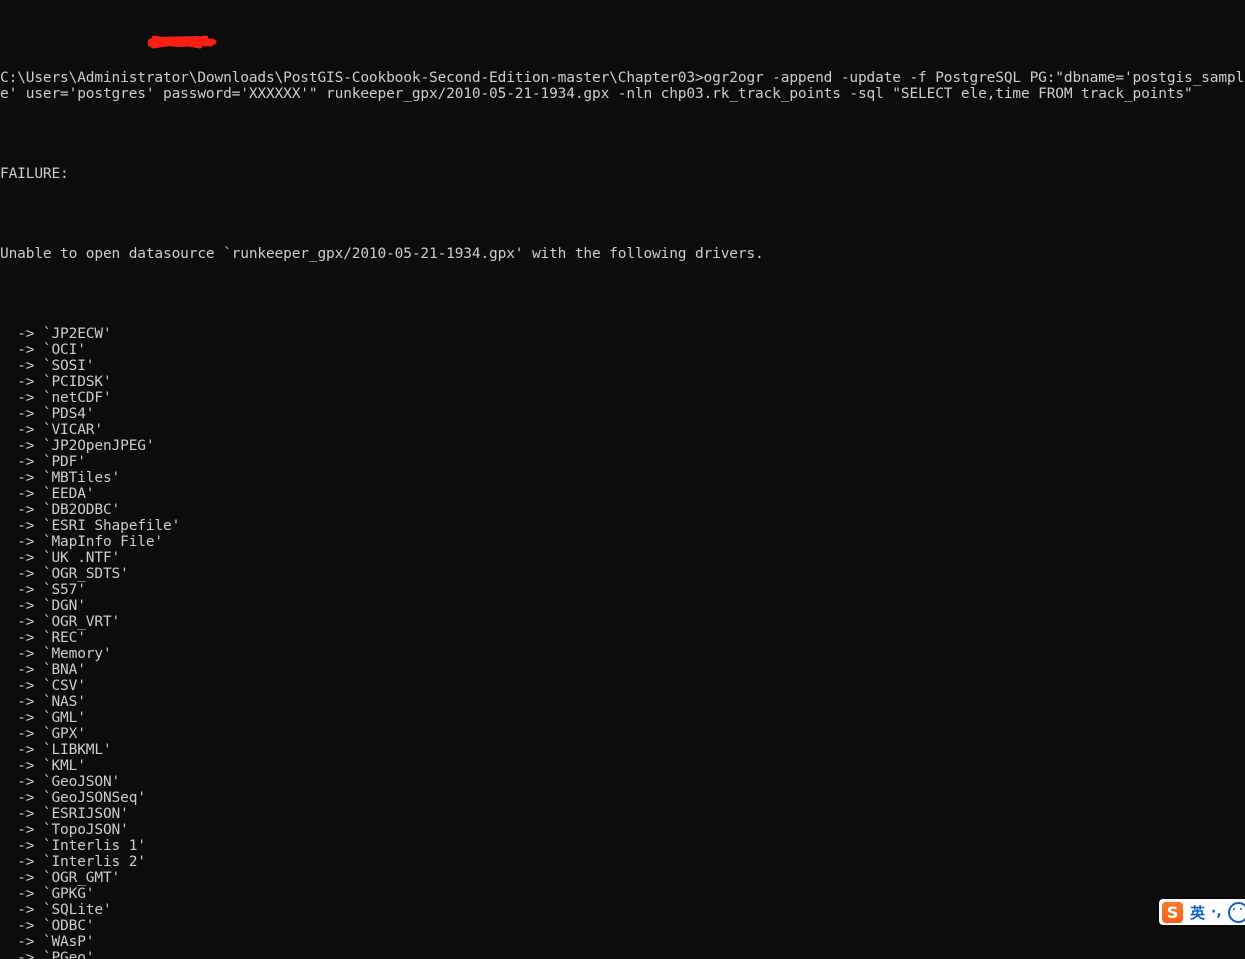  I want to click on driver-list-item: -> `PCIDSK', so click(56, 382).